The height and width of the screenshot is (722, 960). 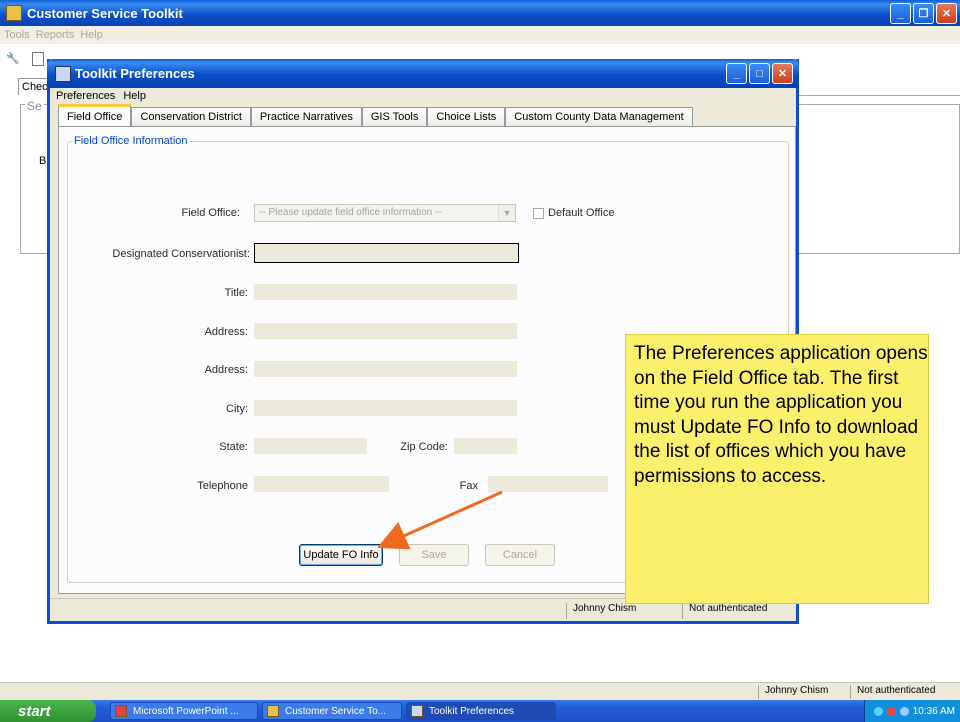 I want to click on title-field, so click(x=385, y=292).